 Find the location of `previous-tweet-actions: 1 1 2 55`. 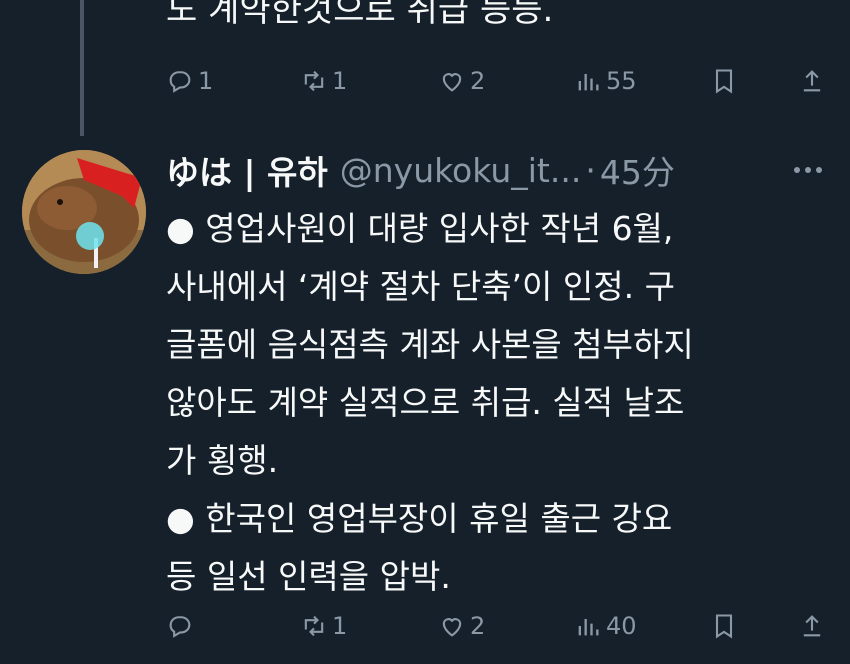

previous-tweet-actions: 1 1 2 55 is located at coordinates (498, 81).